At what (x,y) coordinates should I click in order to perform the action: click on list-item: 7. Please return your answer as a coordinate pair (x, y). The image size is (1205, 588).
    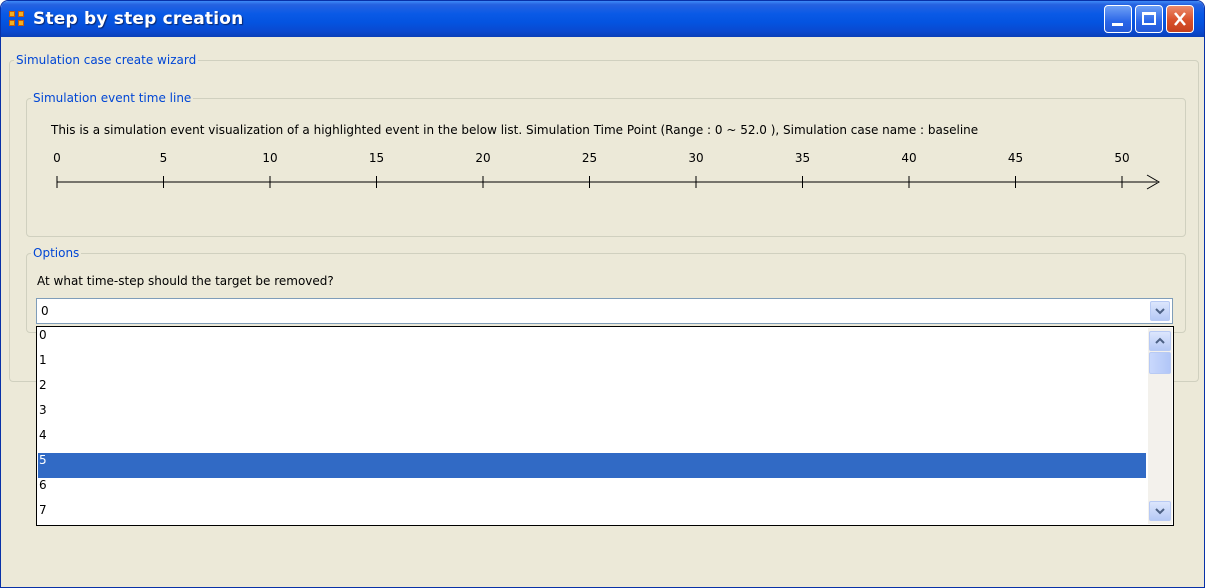
    Looking at the image, I should click on (592, 514).